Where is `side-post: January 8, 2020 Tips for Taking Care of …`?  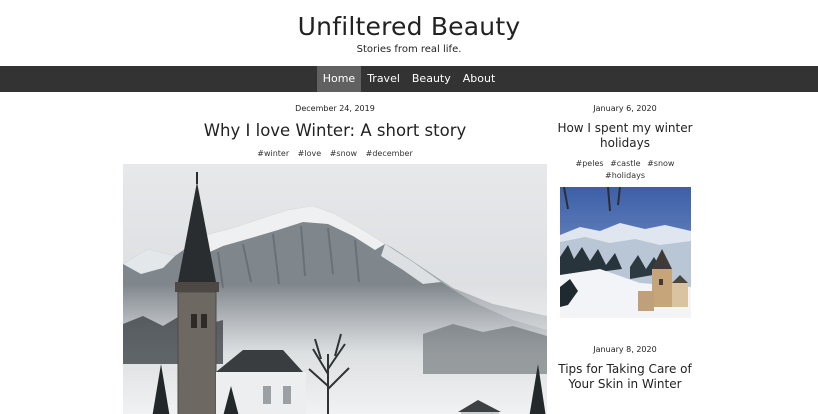
side-post: January 8, 2020 Tips for Taking Care of … is located at coordinates (625, 368).